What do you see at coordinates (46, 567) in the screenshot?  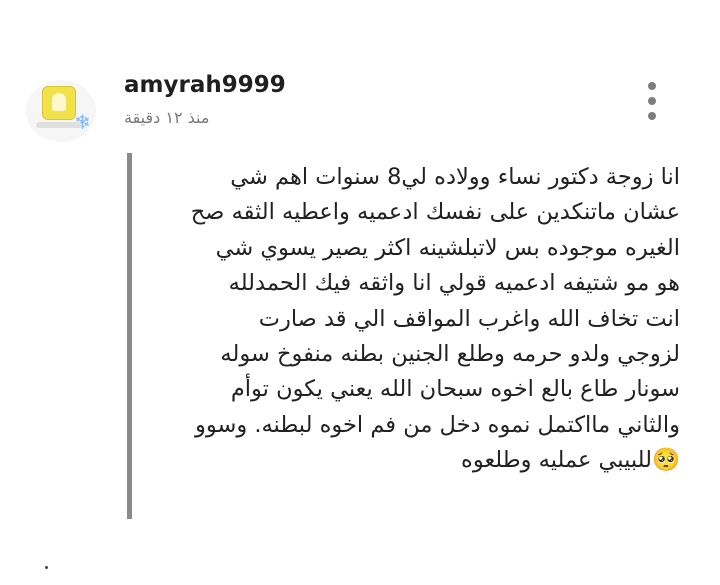 I see `page-dot` at bounding box center [46, 567].